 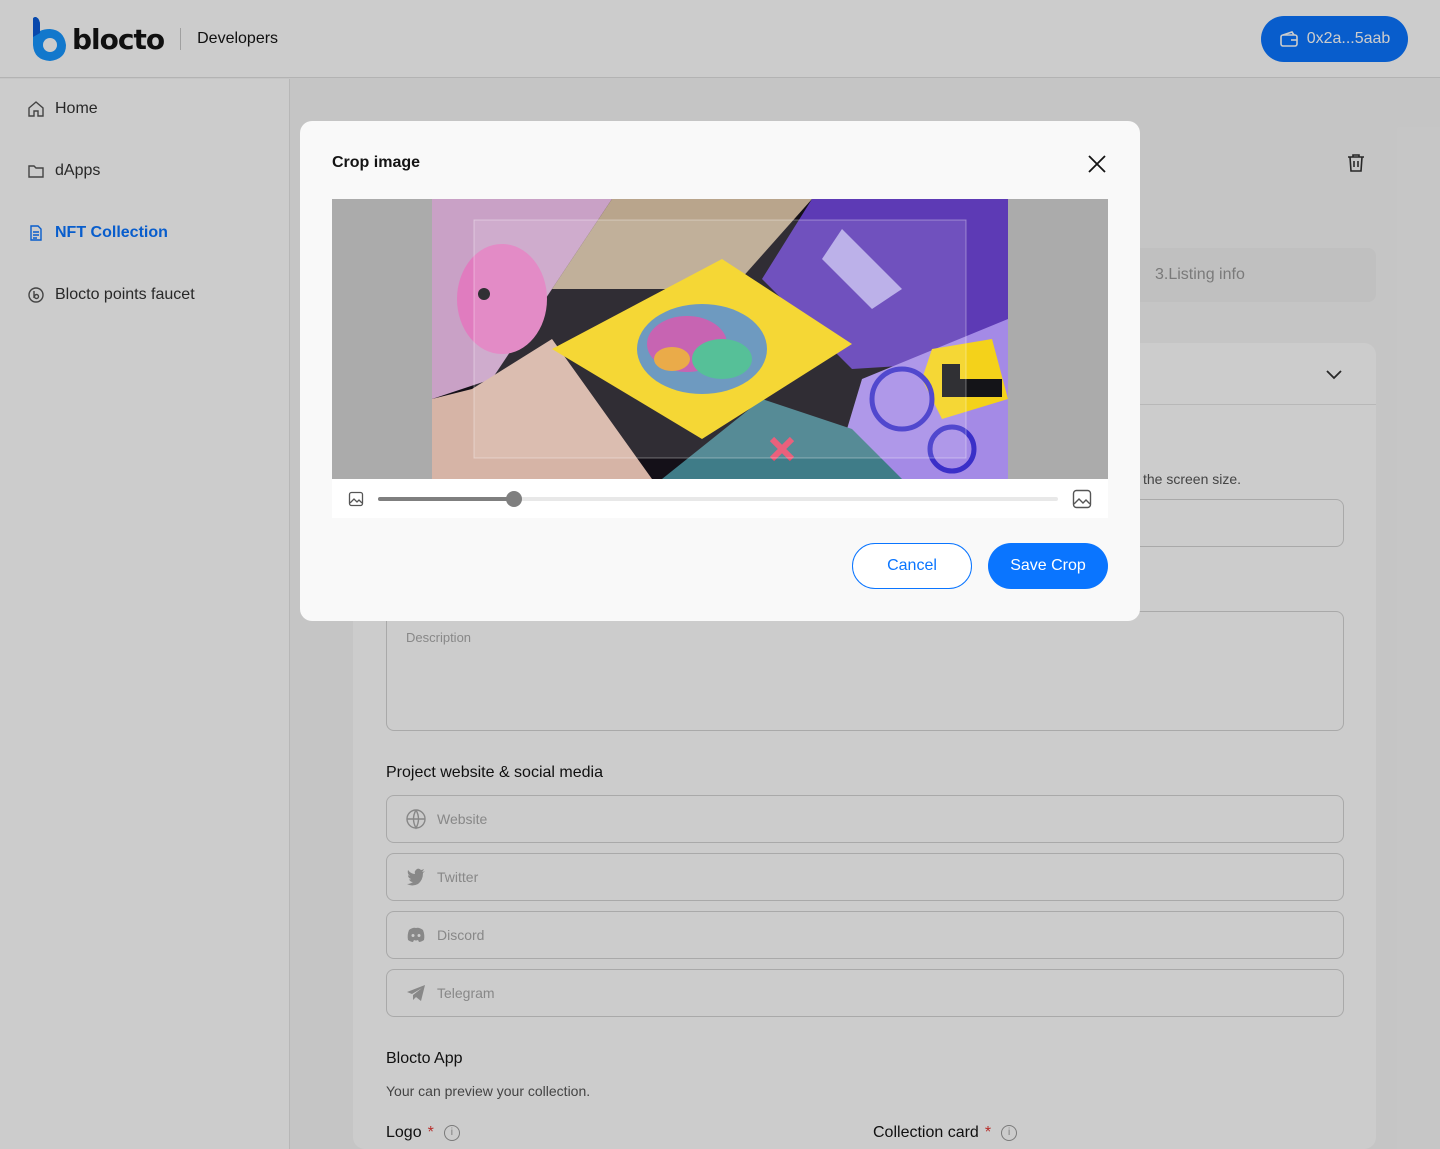 I want to click on image-large-icon, so click(x=1082, y=499).